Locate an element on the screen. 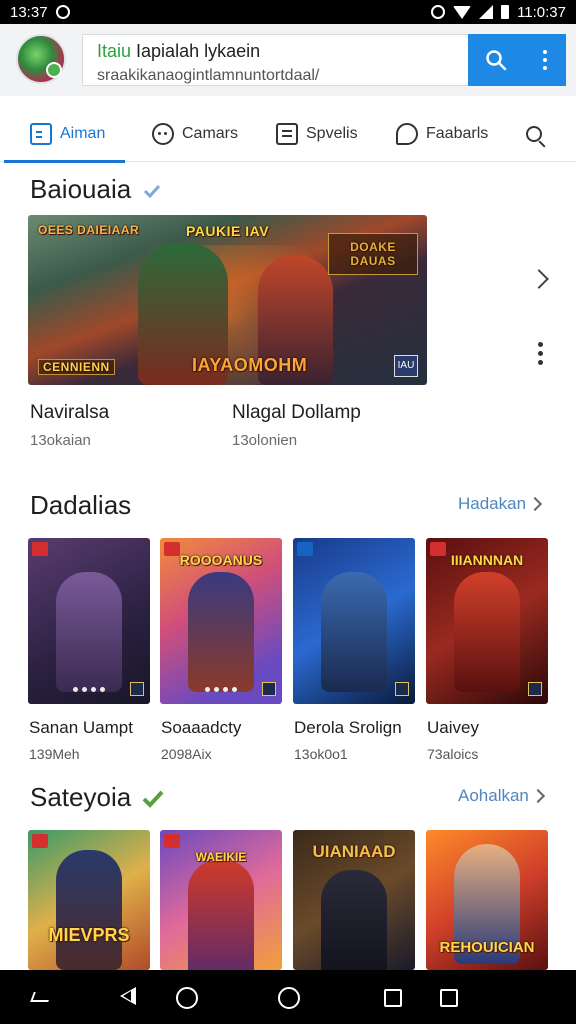  status-time: 13:37 is located at coordinates (29, 12).